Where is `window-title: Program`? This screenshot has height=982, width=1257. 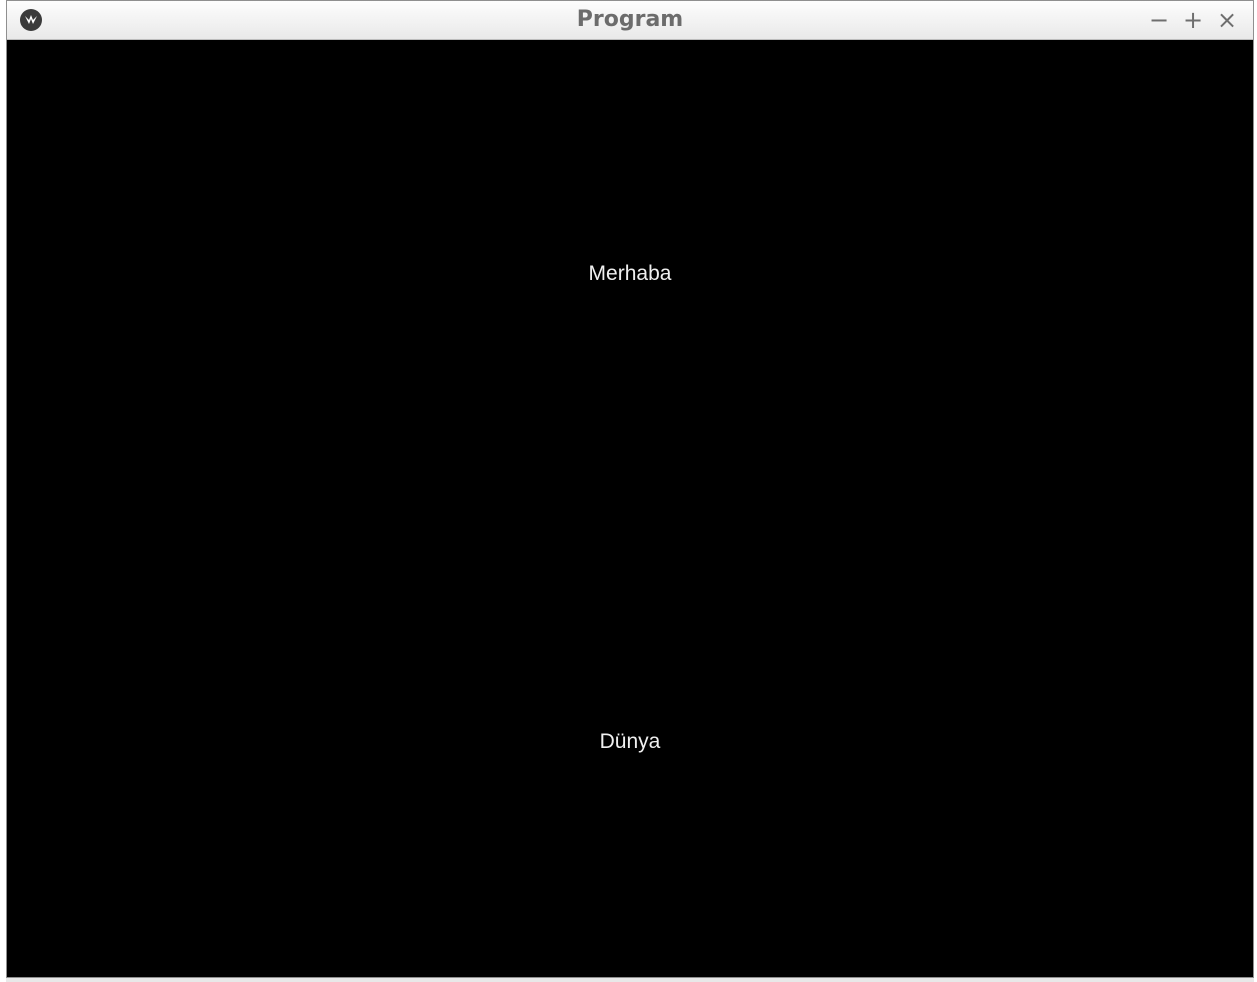
window-title: Program is located at coordinates (630, 19).